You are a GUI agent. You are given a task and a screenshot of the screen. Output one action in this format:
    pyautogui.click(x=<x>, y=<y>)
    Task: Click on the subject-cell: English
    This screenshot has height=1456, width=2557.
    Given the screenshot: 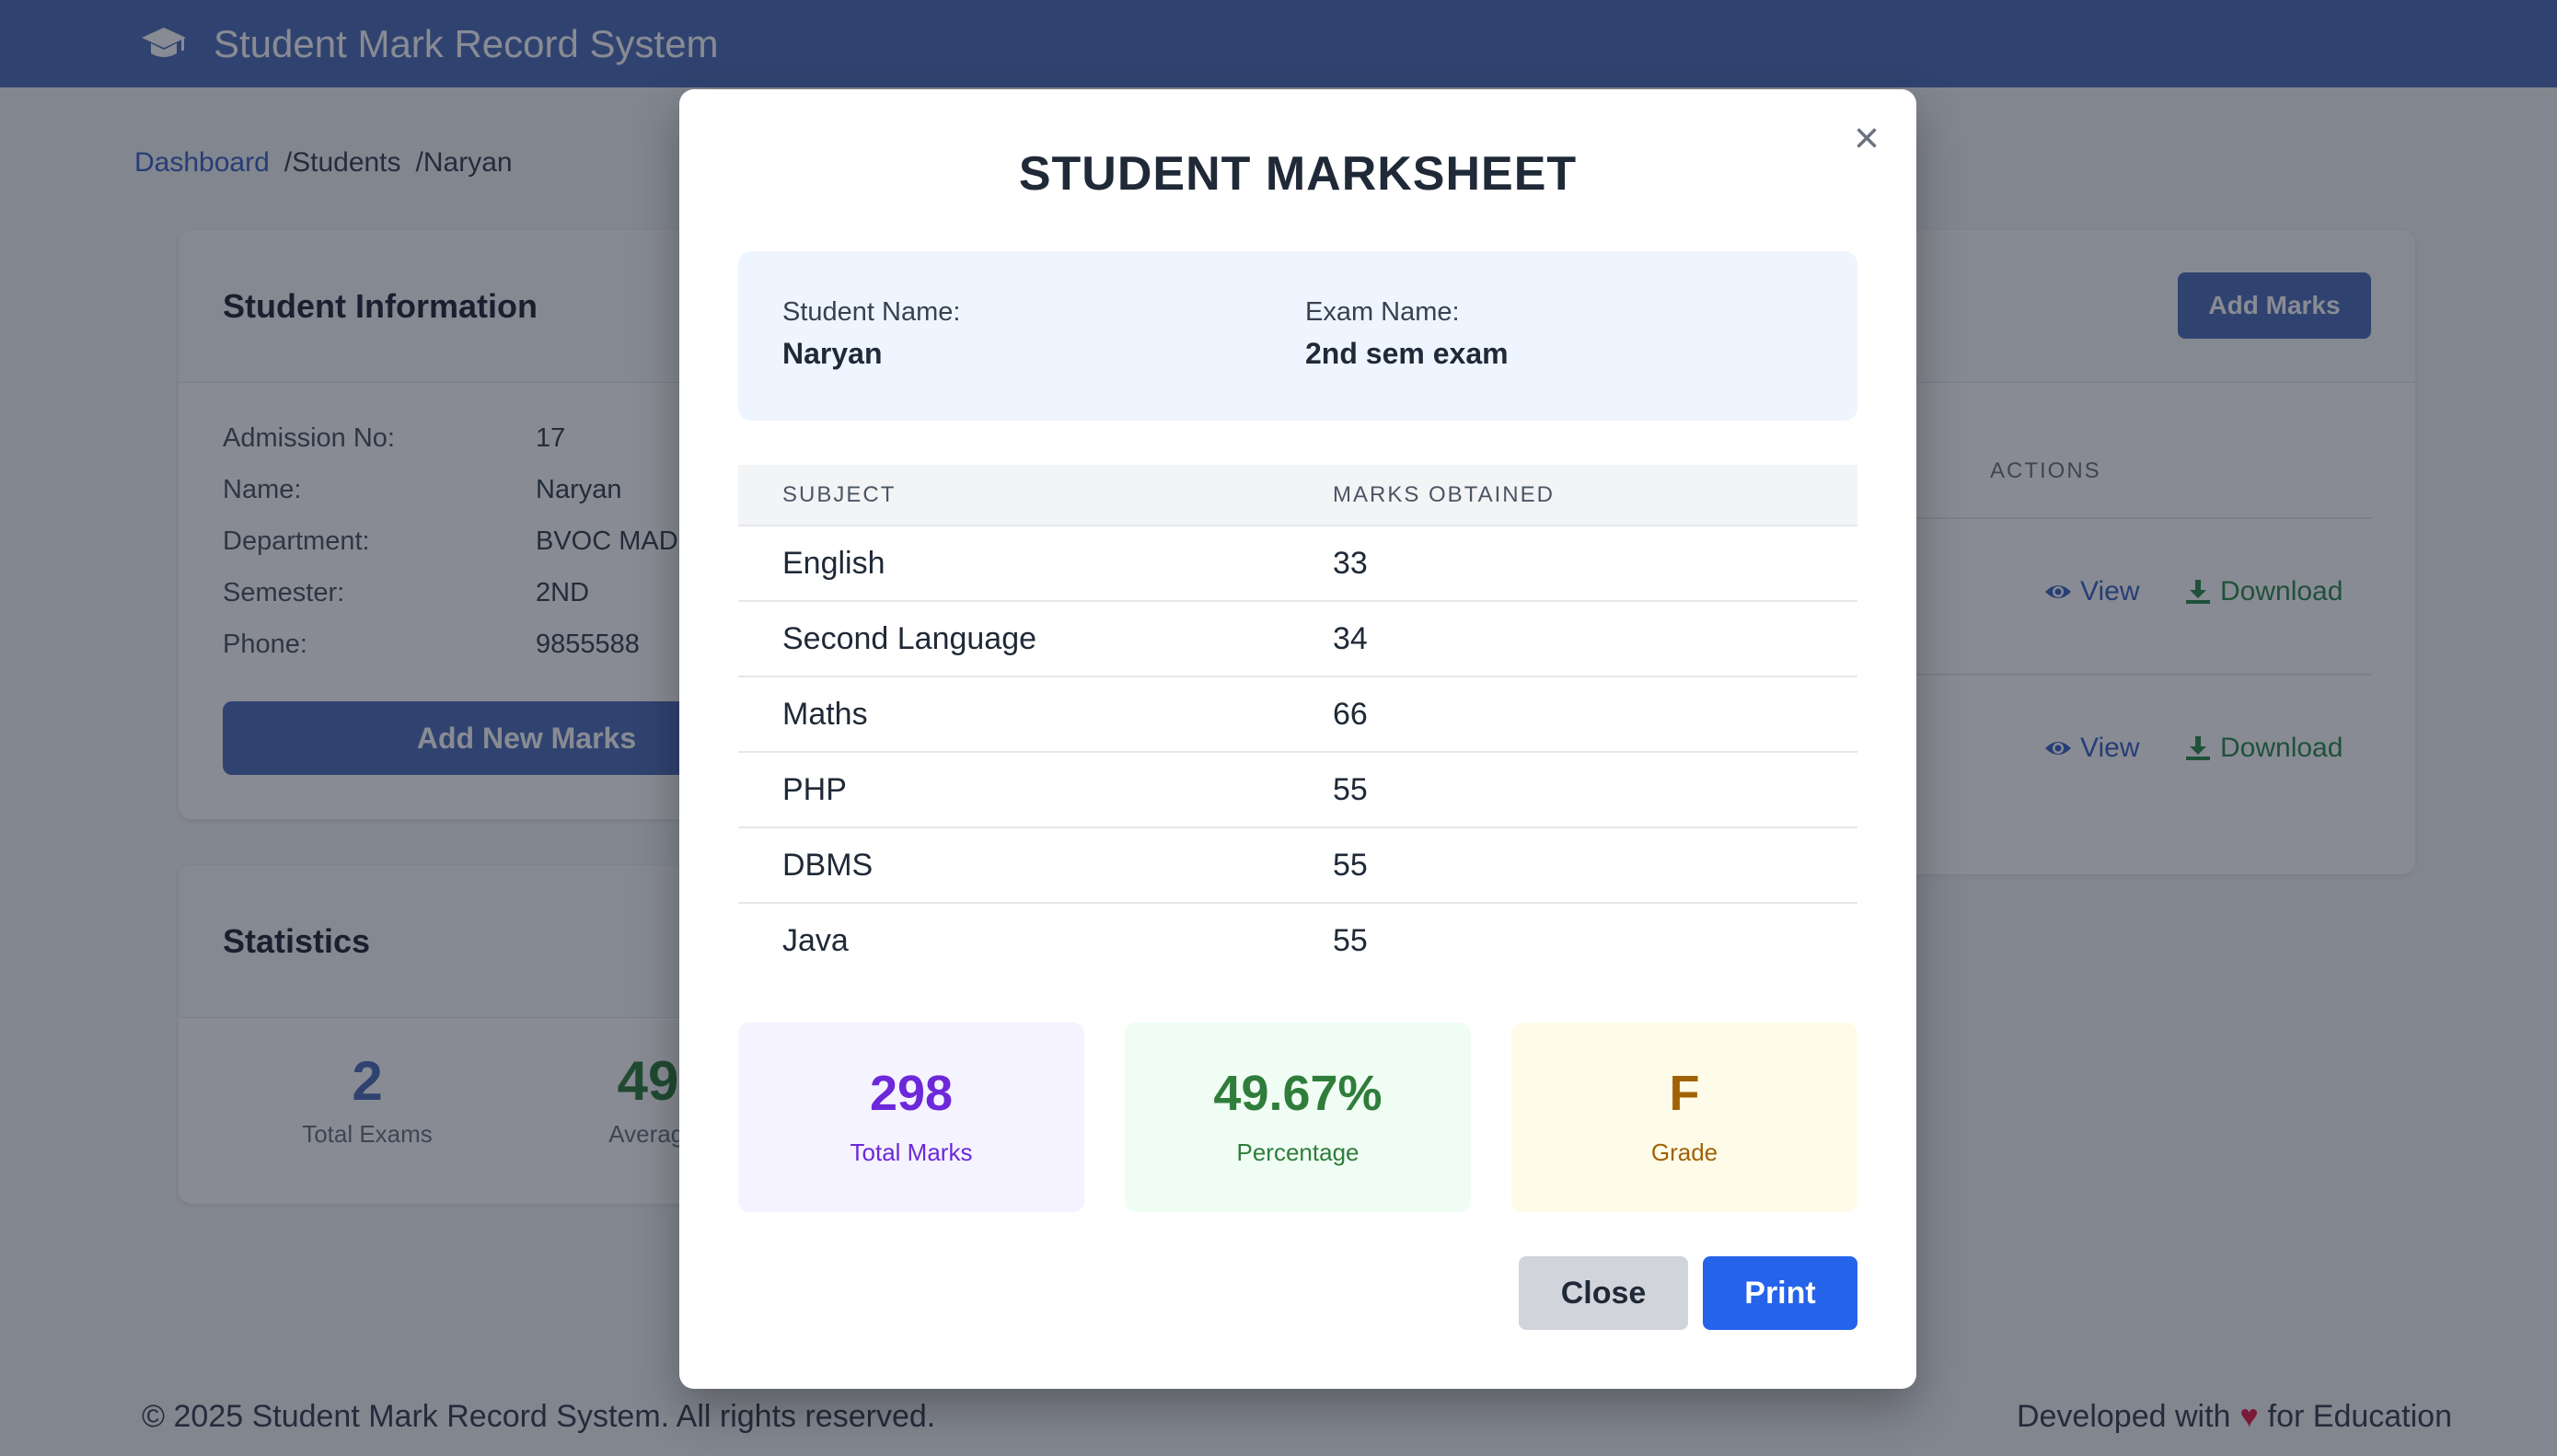 What is the action you would take?
    pyautogui.click(x=1035, y=564)
    